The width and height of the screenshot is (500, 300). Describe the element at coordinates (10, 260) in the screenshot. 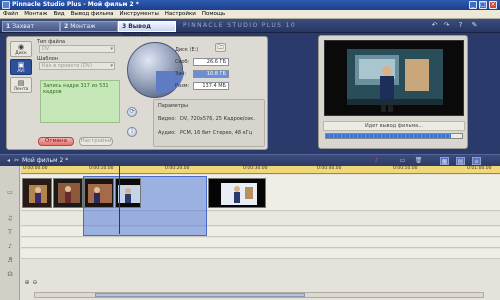

I see `music-track-icon: ♬` at that location.